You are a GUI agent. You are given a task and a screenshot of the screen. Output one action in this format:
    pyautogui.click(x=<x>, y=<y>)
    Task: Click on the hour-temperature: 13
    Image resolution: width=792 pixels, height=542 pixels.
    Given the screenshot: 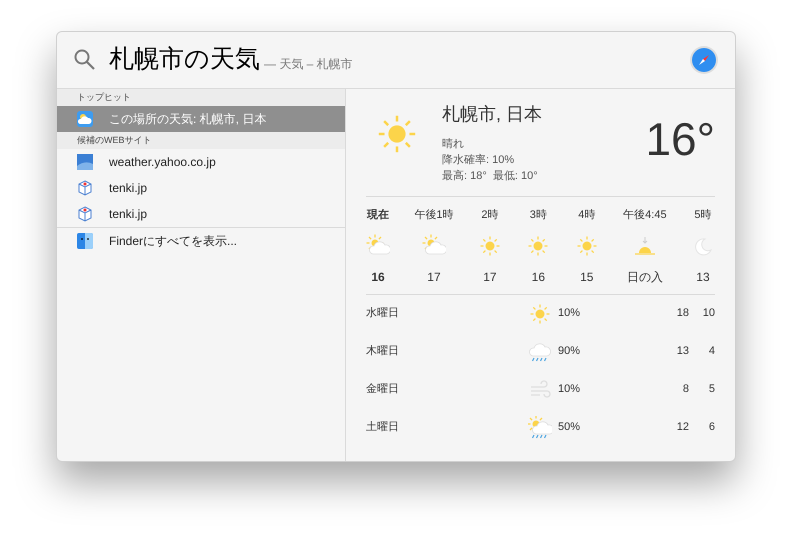 What is the action you would take?
    pyautogui.click(x=703, y=277)
    